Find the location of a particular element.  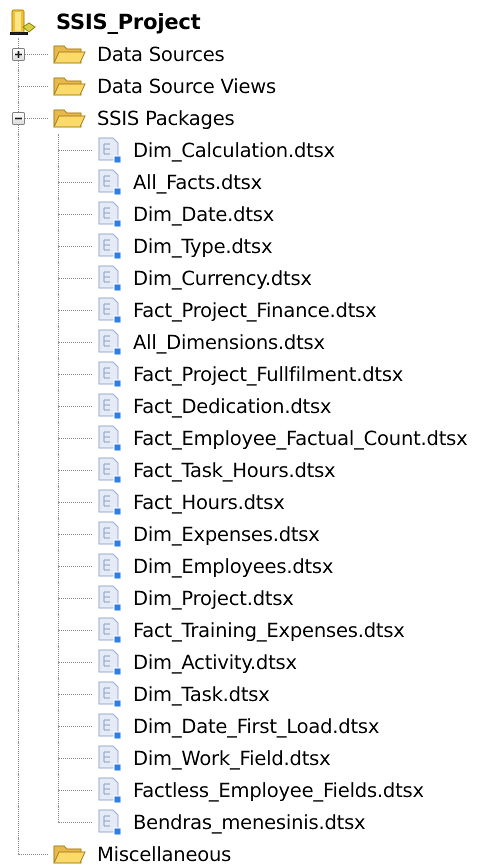

tree-item: Dim_Calculation.dtsx is located at coordinates (234, 150).